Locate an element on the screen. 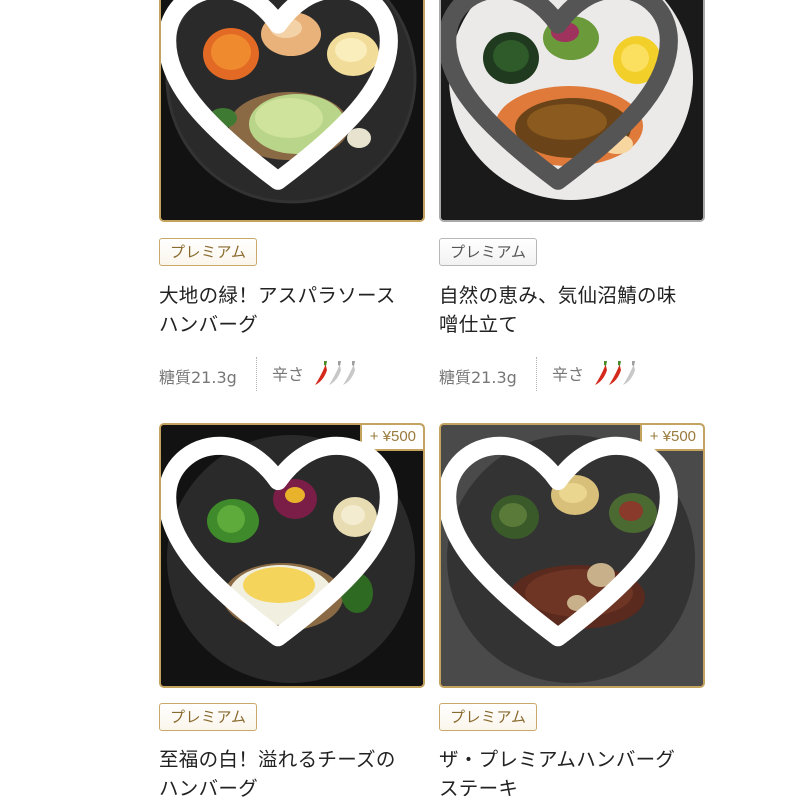  menu-title-line-1: 大地の緑！アスパラソース is located at coordinates (277, 295).